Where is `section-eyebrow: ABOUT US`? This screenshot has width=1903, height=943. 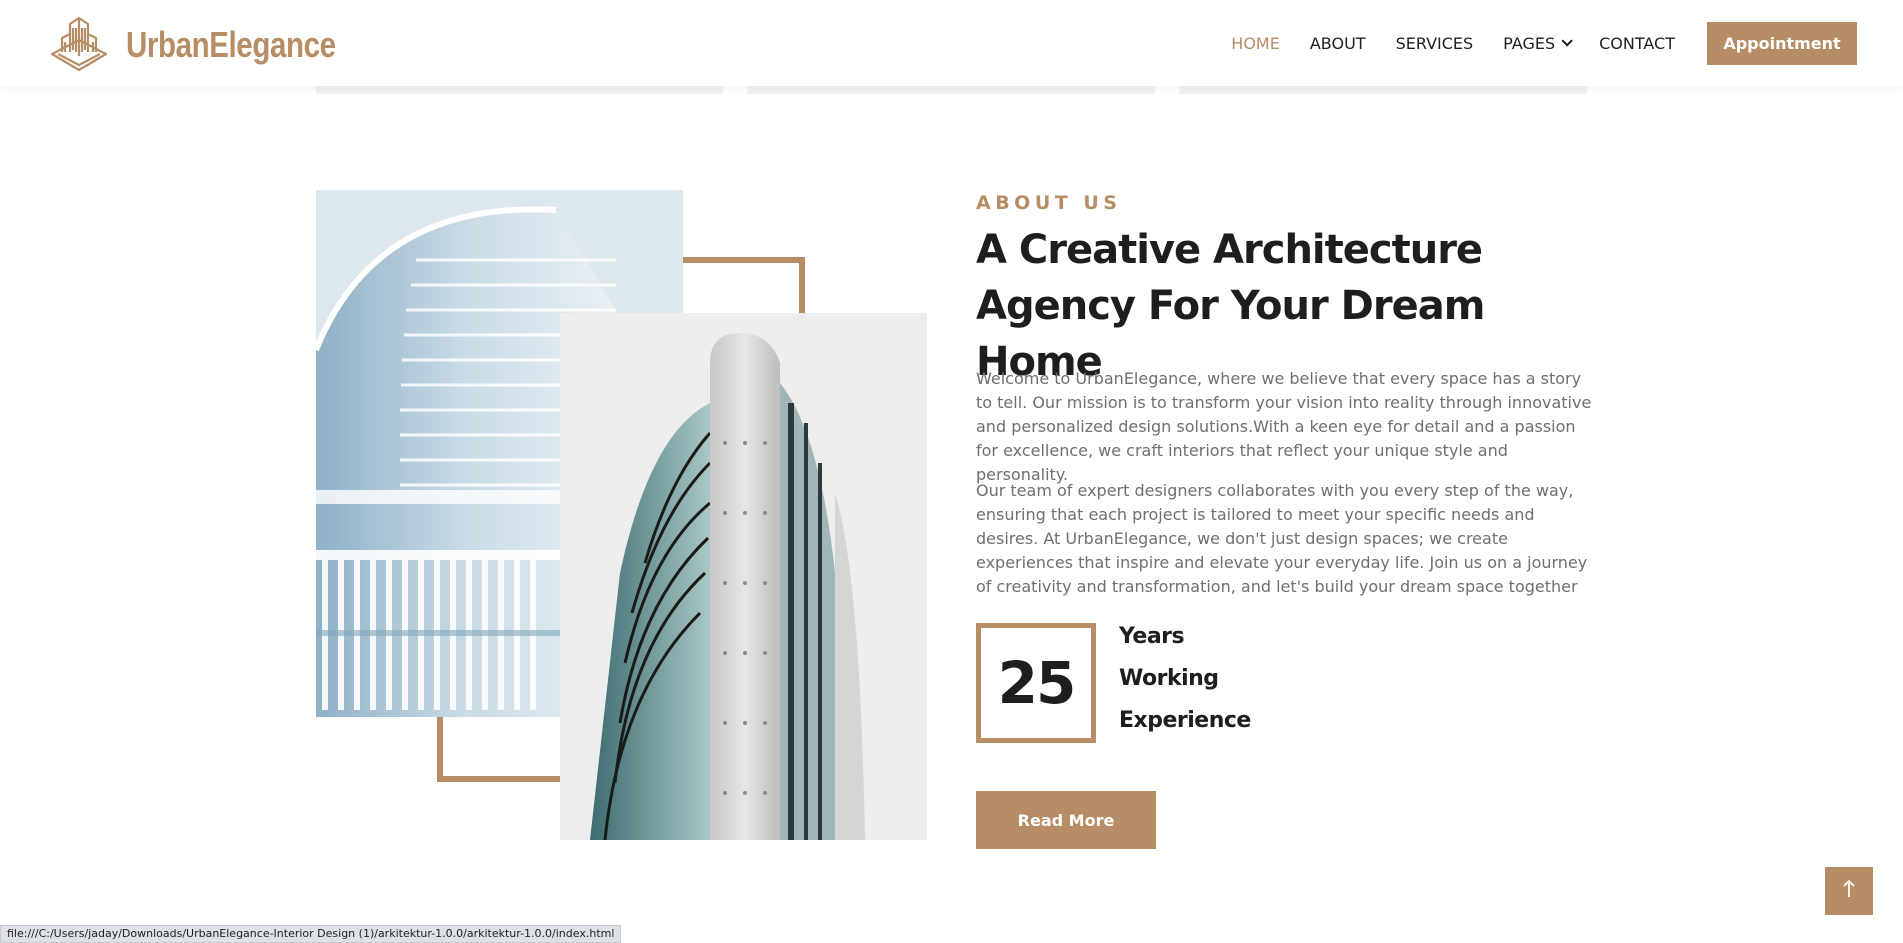
section-eyebrow: ABOUT US is located at coordinates (1049, 203).